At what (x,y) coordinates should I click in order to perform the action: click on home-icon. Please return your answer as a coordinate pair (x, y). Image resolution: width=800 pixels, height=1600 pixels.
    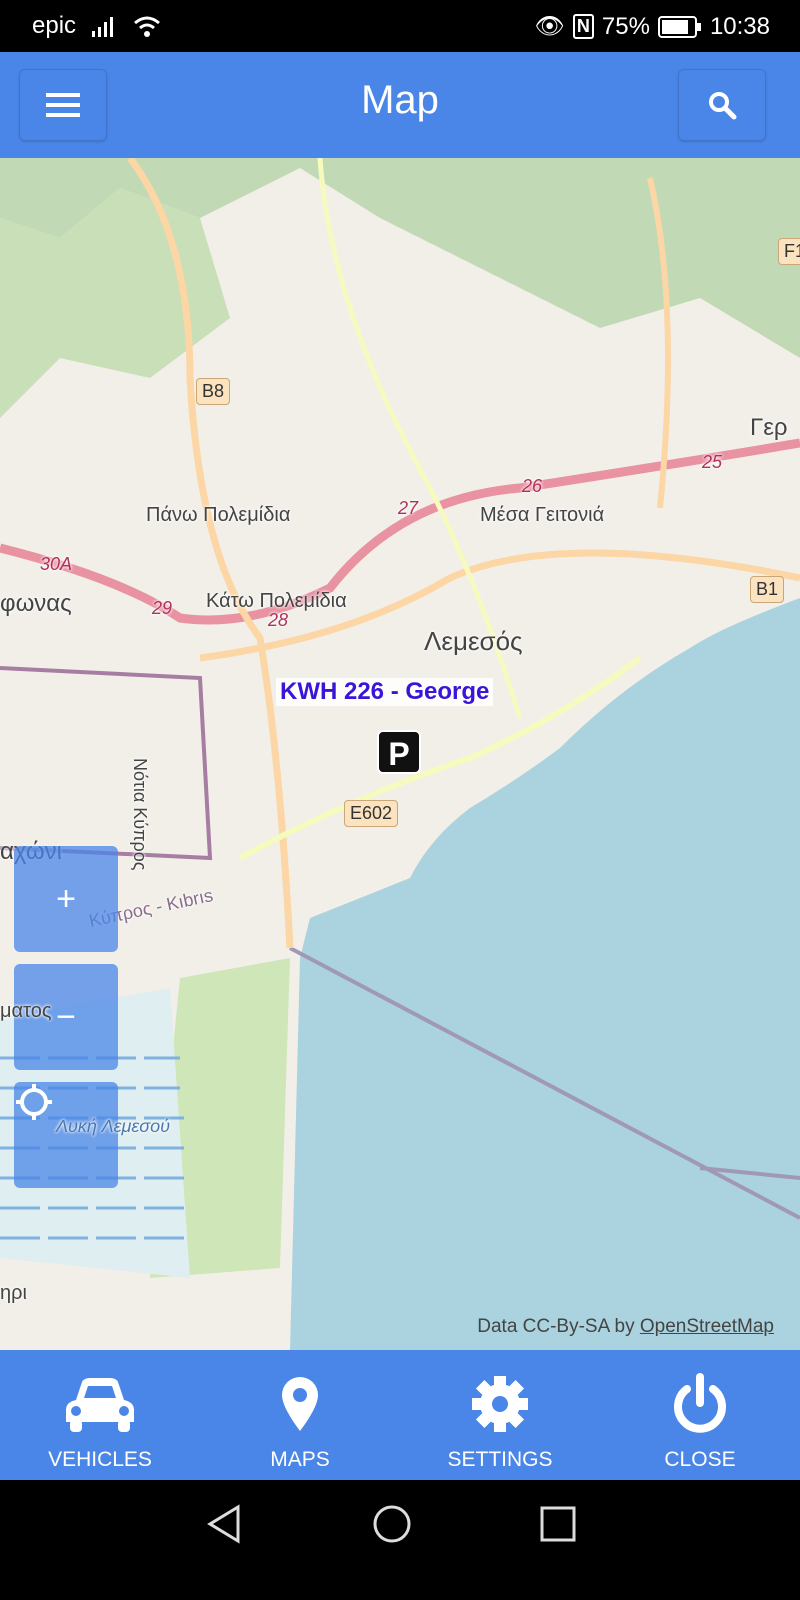
    Looking at the image, I should click on (392, 1524).